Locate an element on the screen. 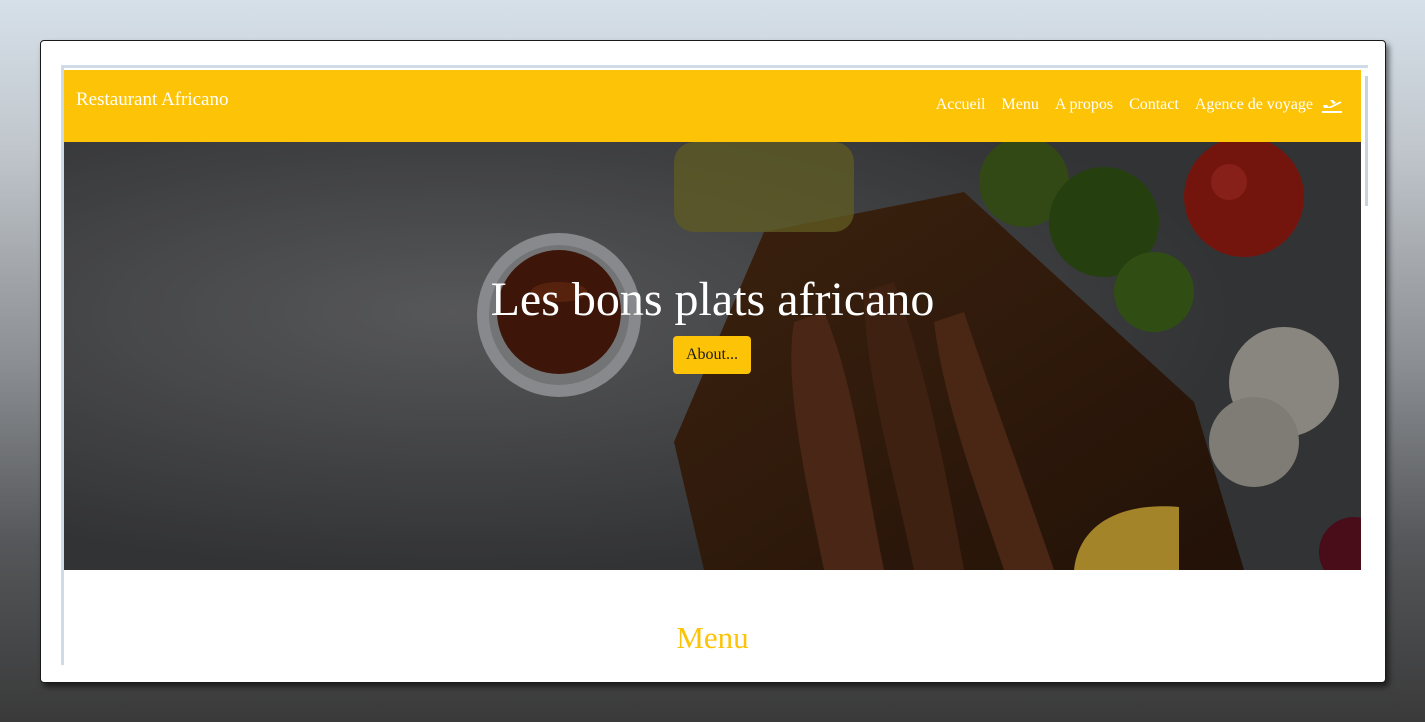 The width and height of the screenshot is (1425, 722). nav-link-contact: Contact is located at coordinates (1154, 105).